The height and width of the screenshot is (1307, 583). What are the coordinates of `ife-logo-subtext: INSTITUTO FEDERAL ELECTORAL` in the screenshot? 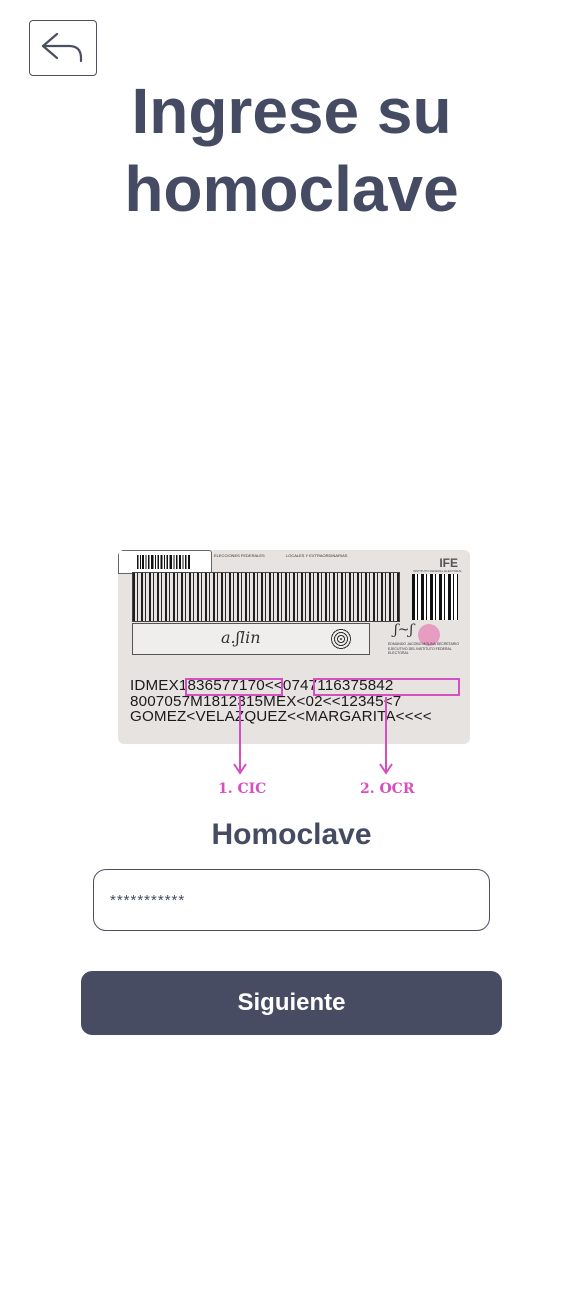 It's located at (437, 571).